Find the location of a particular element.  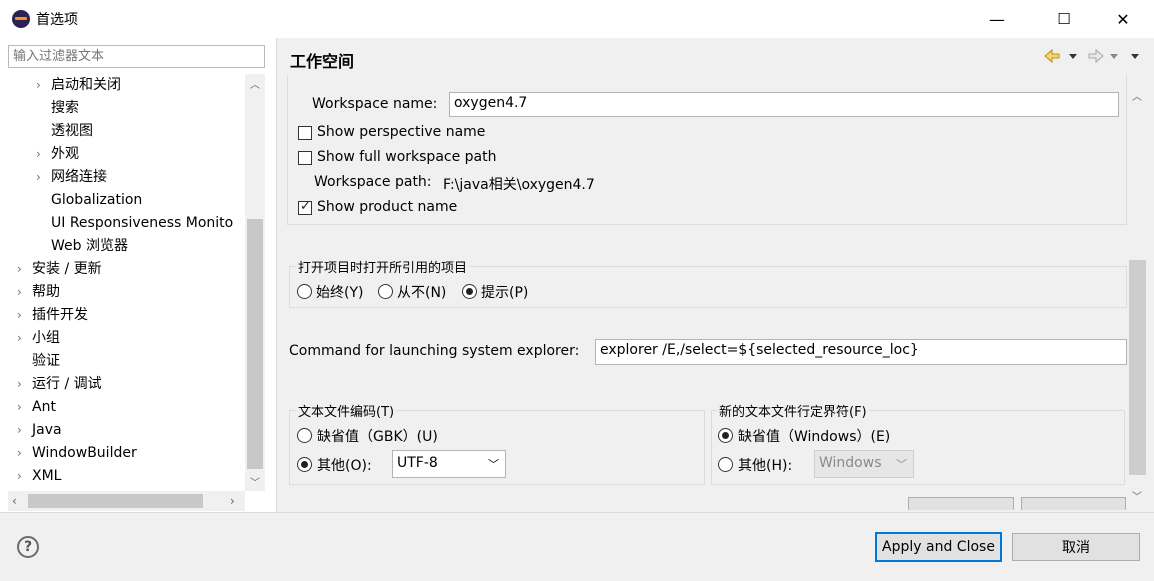

window-title: 首选项 is located at coordinates (57, 20).